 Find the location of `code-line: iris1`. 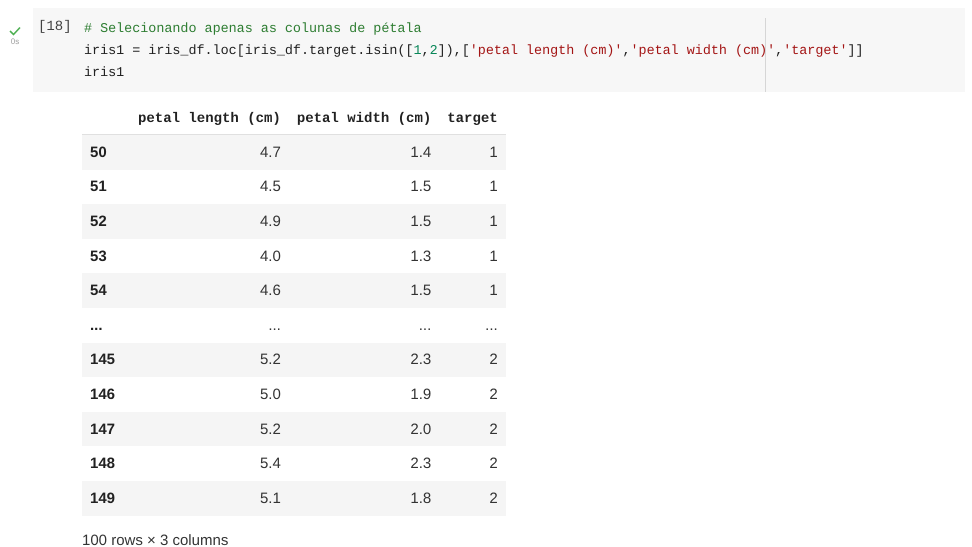

code-line: iris1 is located at coordinates (104, 74).